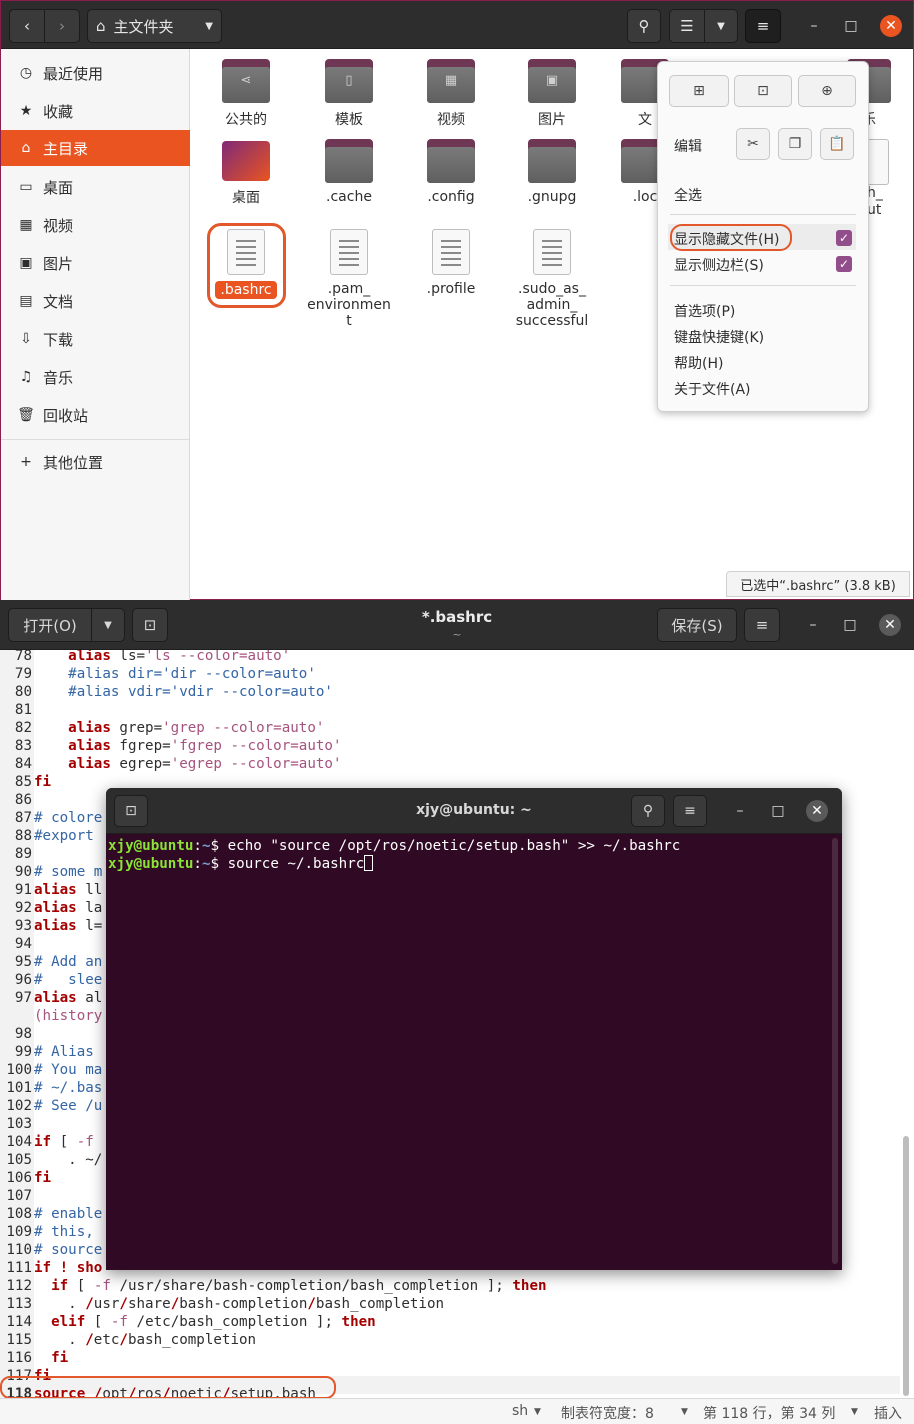 The image size is (914, 1424). What do you see at coordinates (451, 161) in the screenshot?
I see `folder-icon` at bounding box center [451, 161].